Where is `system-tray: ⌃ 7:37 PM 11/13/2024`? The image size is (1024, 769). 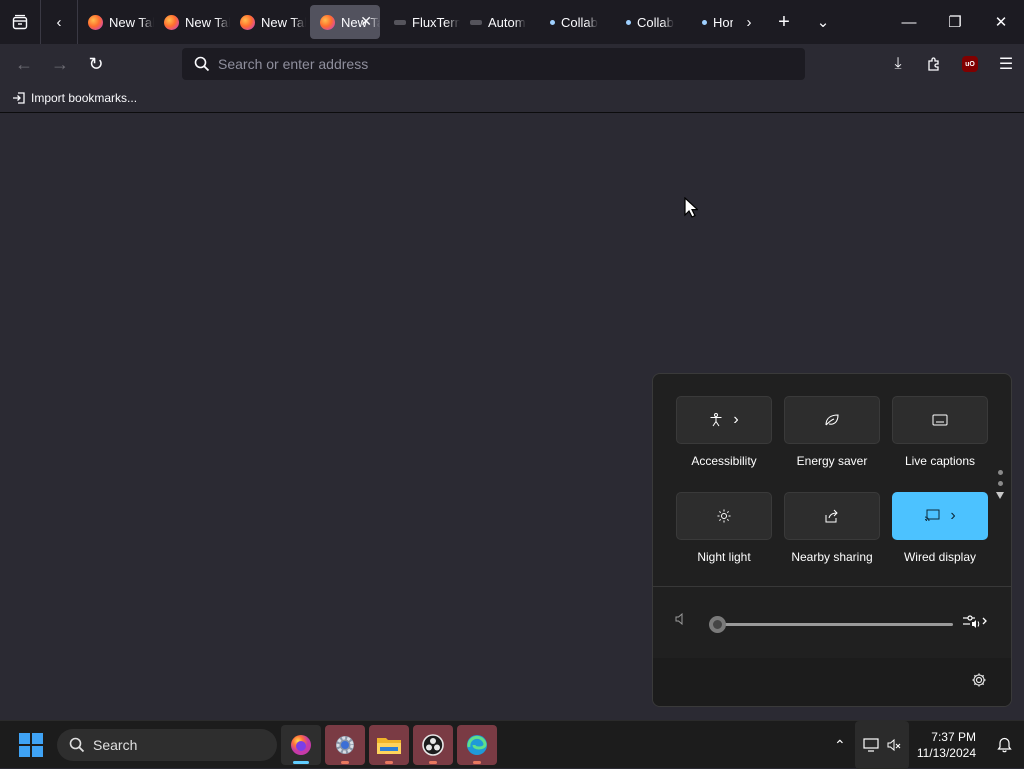
system-tray: ⌃ 7:37 PM 11/13/2024 is located at coordinates (924, 745).